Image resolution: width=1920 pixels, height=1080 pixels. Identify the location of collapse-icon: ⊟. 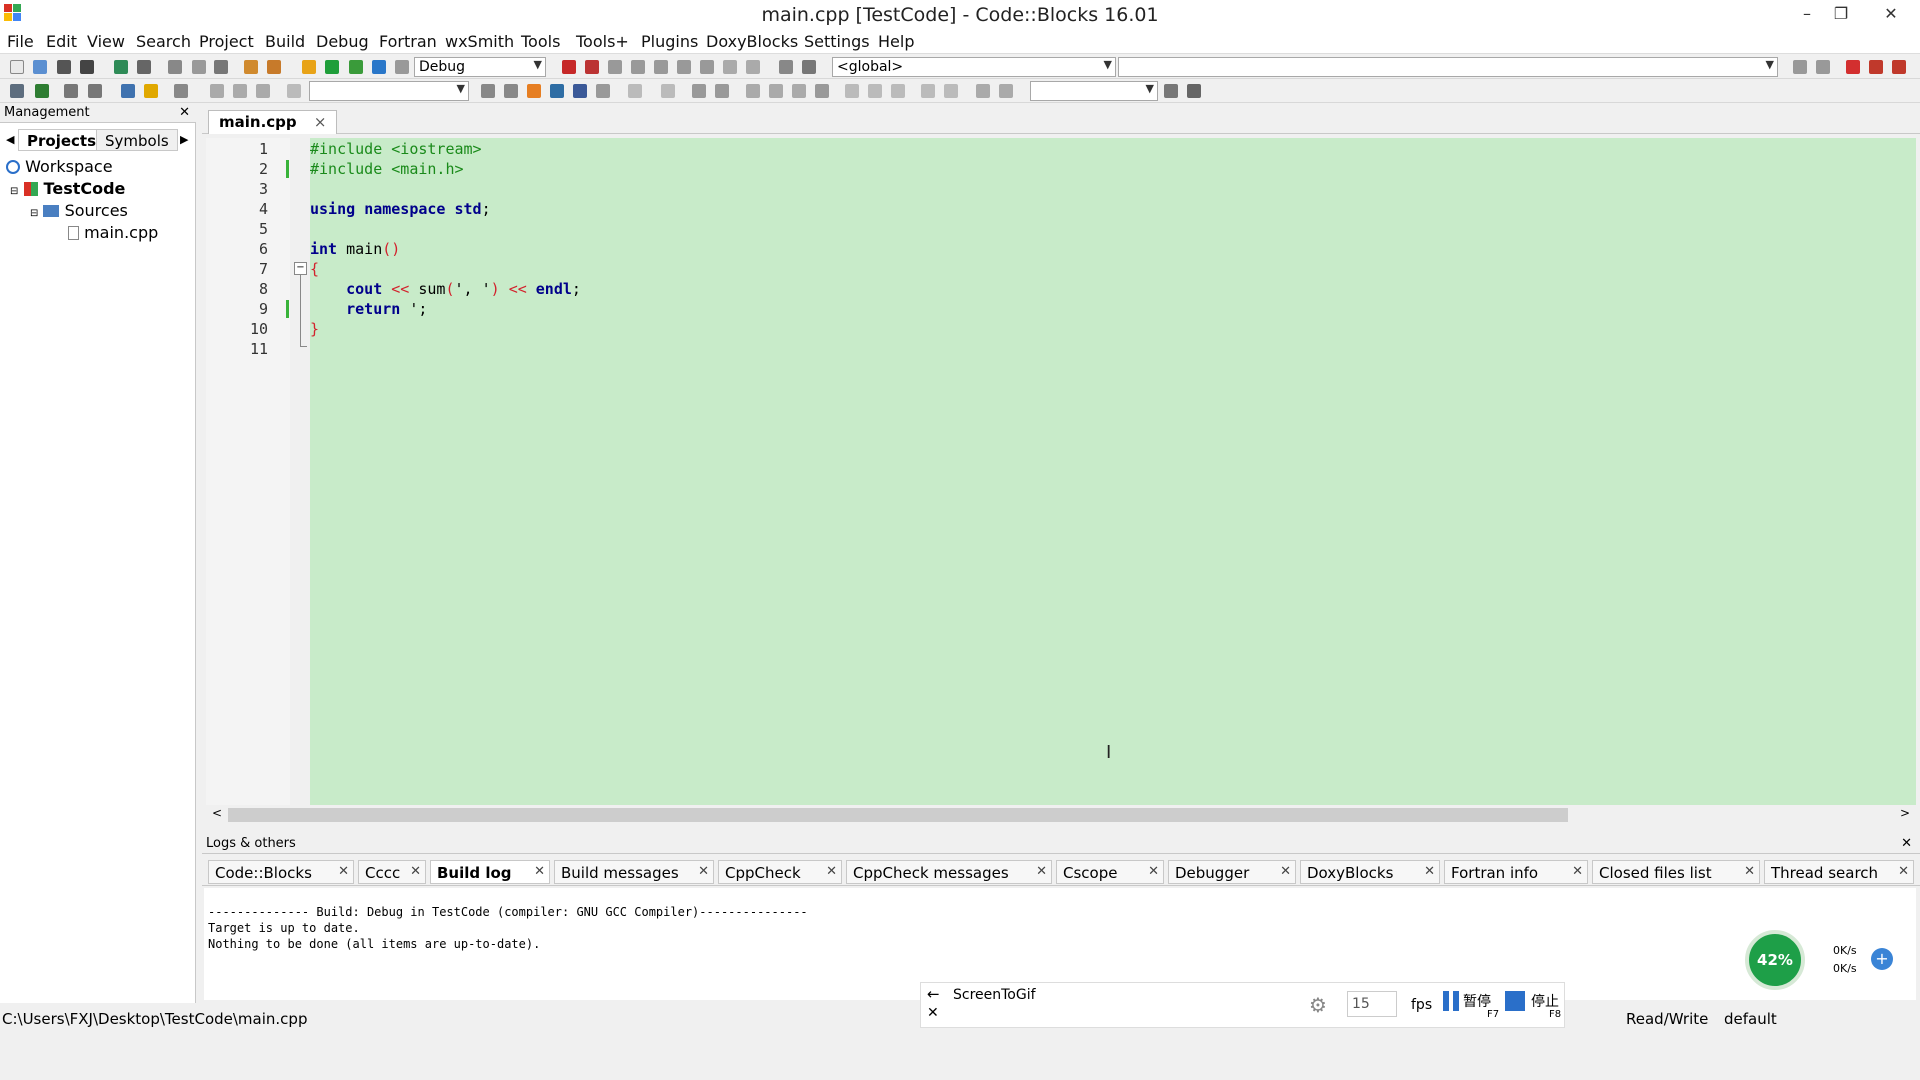
(14, 191).